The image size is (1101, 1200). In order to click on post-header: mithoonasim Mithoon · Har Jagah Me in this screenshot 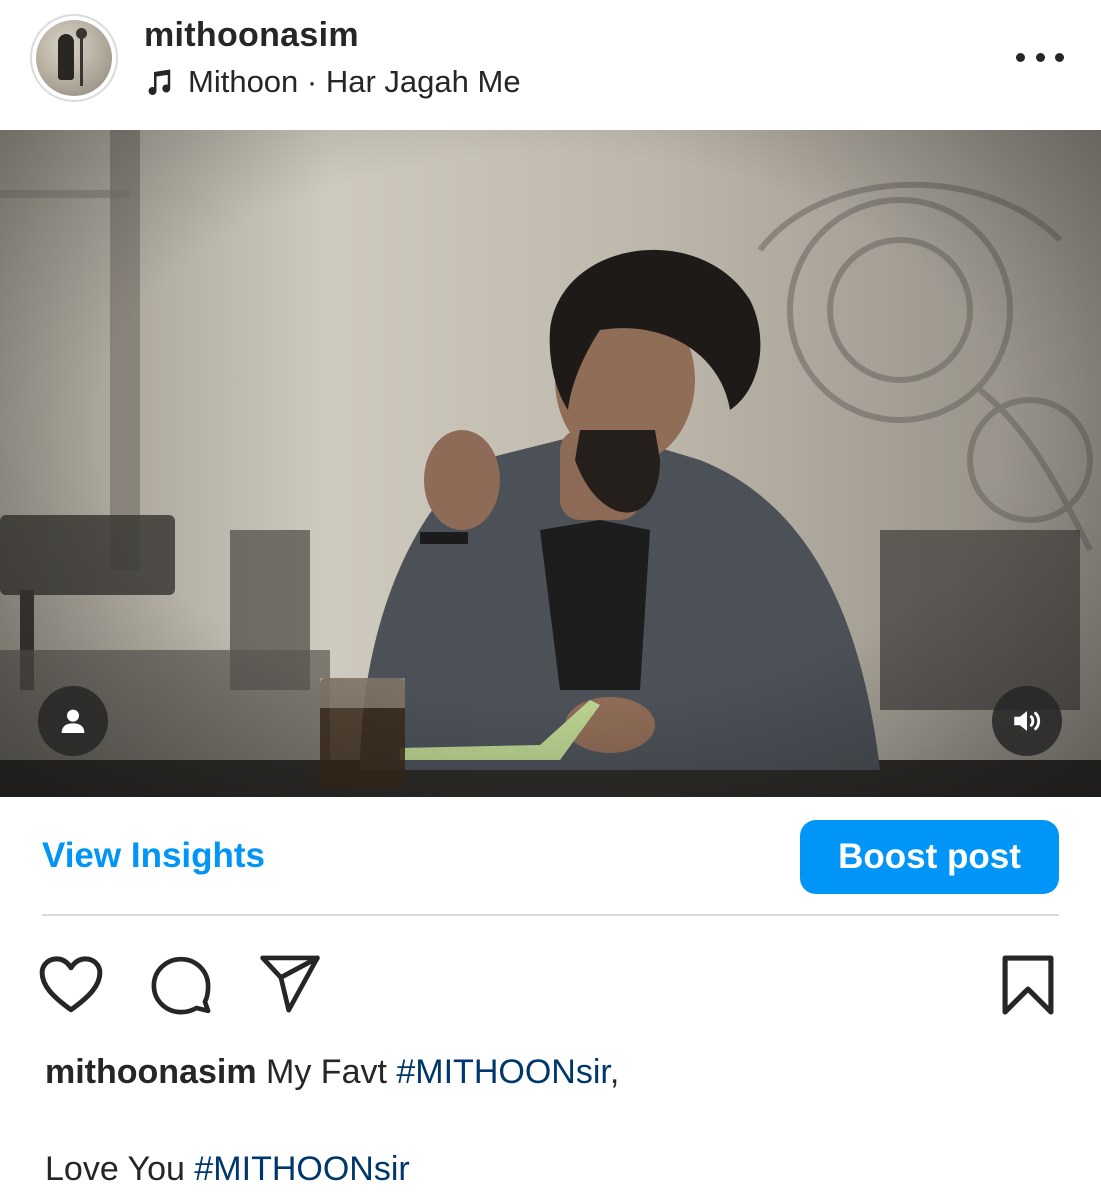, I will do `click(550, 65)`.